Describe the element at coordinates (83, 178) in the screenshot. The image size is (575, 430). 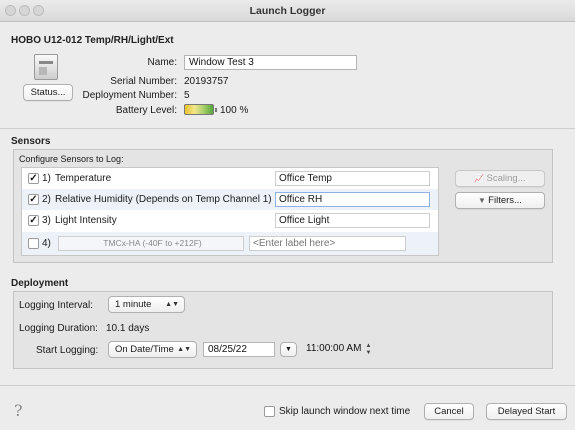
I see `sensor-1-name: Temperature` at that location.